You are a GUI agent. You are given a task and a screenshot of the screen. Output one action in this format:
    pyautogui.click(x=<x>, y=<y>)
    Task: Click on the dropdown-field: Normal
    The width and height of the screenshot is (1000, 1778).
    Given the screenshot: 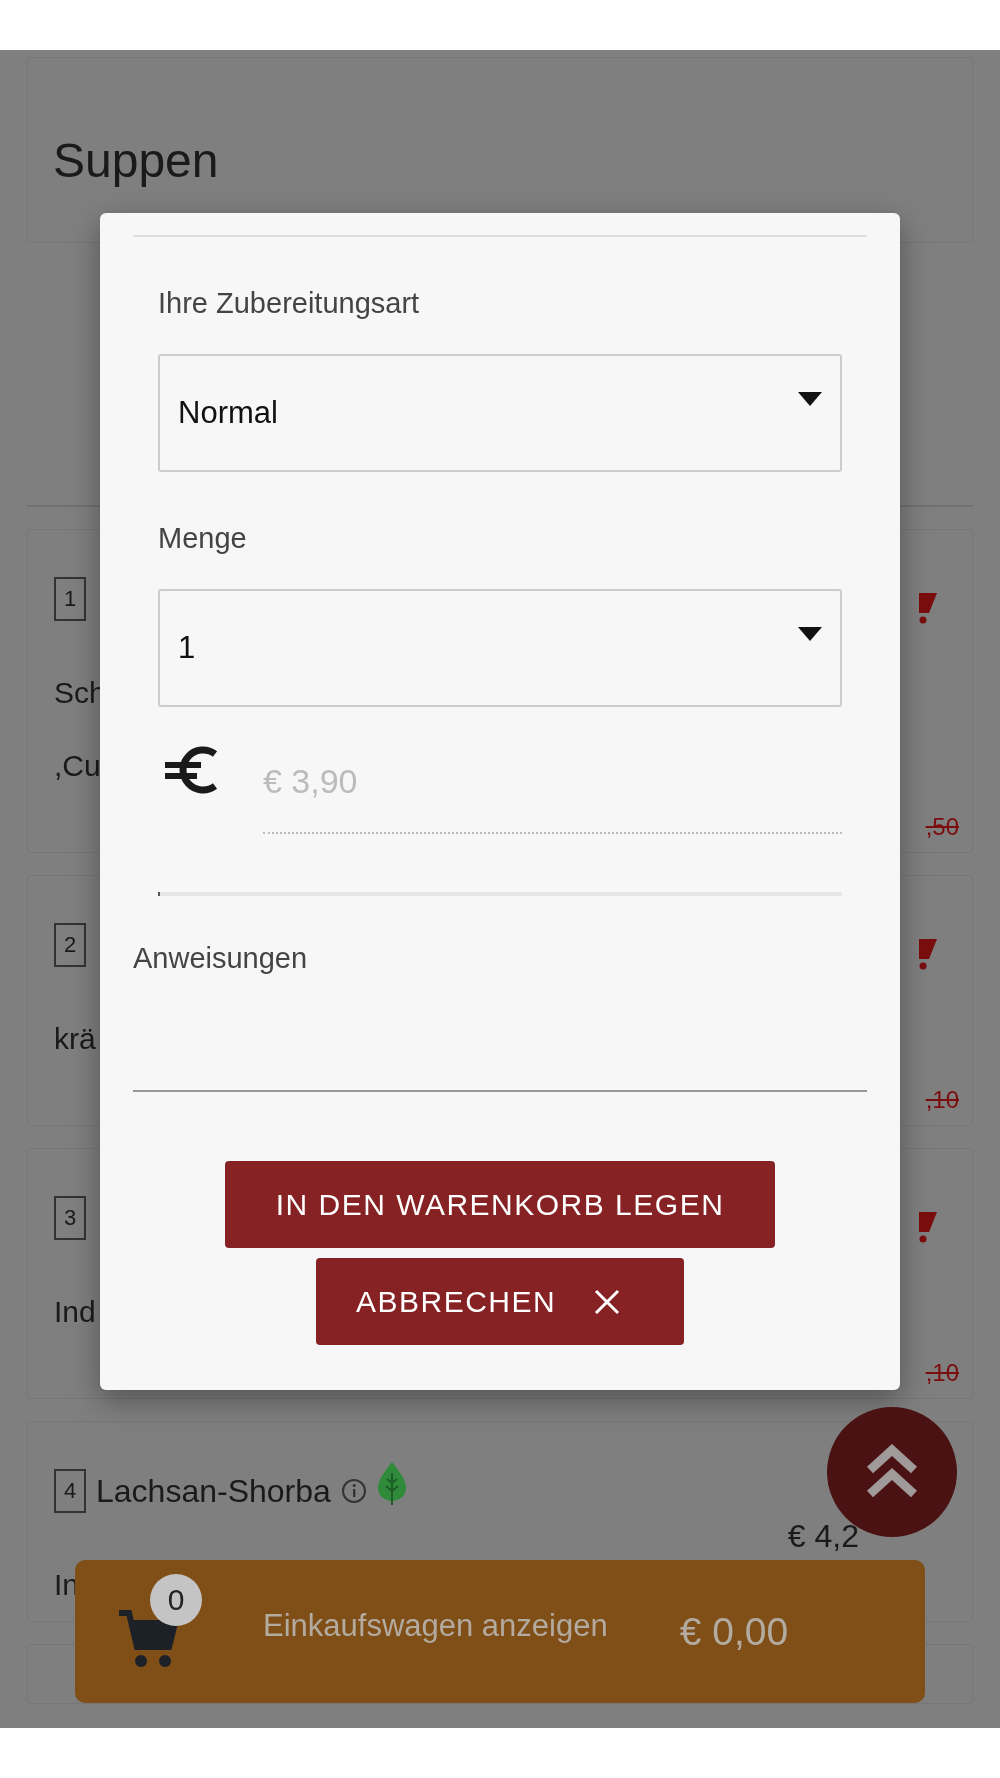 What is the action you would take?
    pyautogui.click(x=500, y=413)
    